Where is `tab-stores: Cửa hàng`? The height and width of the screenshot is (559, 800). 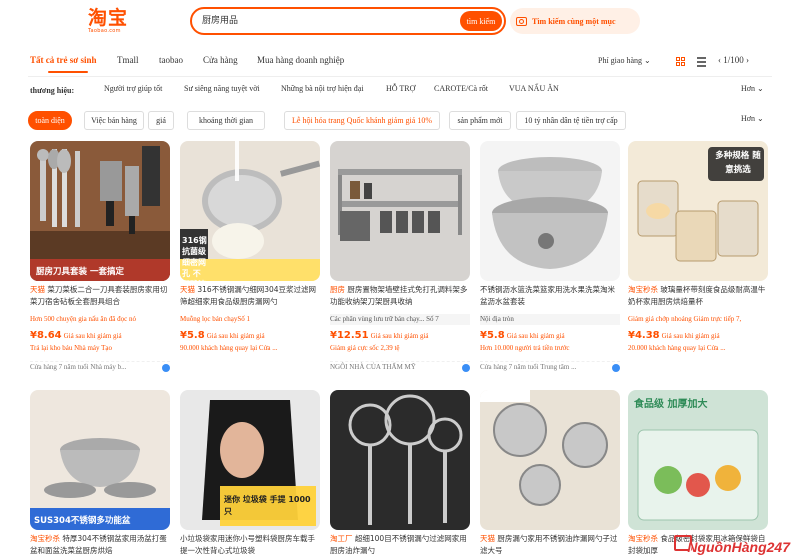
tab-stores: Cửa hàng is located at coordinates (220, 60).